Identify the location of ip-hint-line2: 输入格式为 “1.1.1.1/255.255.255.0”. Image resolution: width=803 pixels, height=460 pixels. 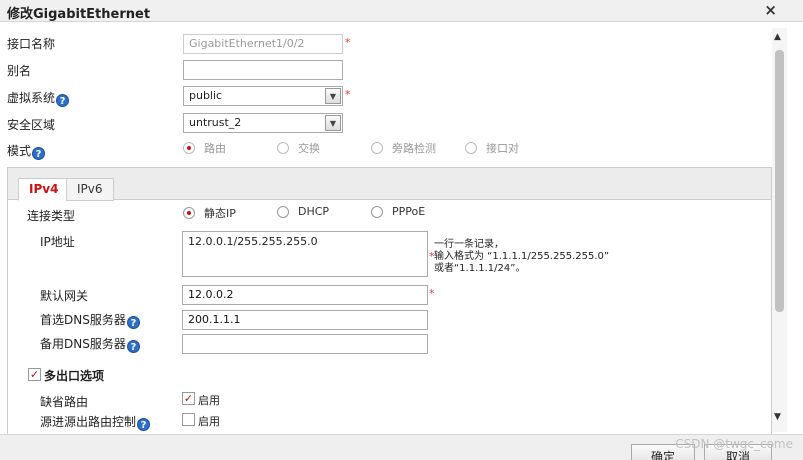
(522, 256).